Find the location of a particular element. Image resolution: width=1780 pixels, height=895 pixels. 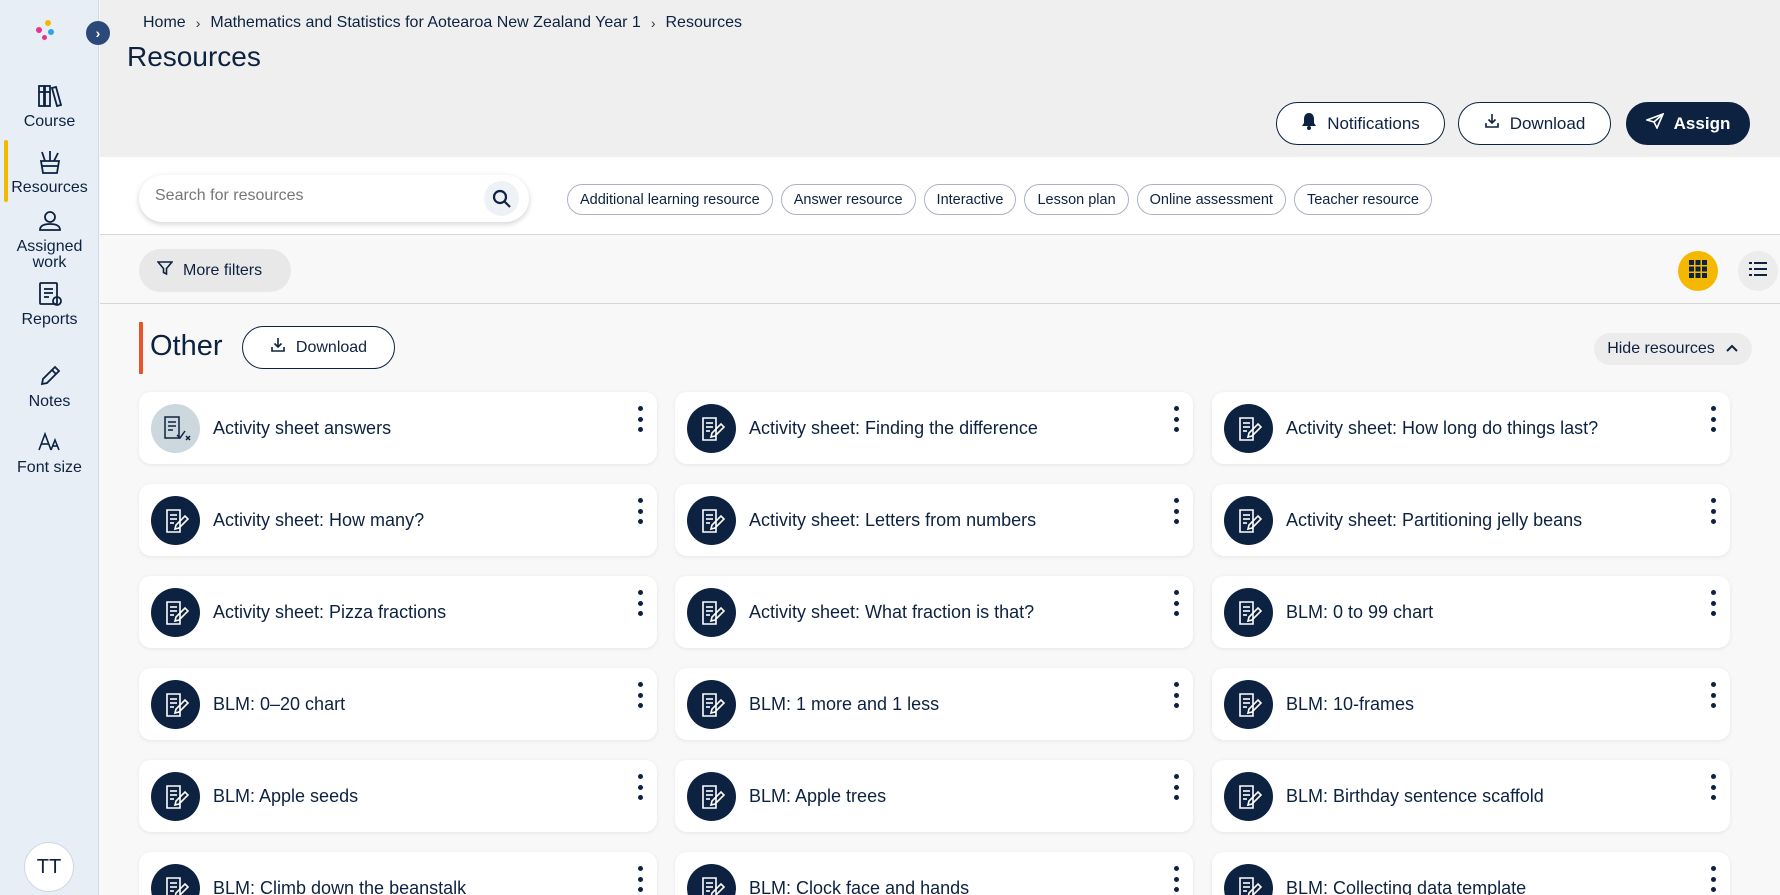

app-logo is located at coordinates (48, 32).